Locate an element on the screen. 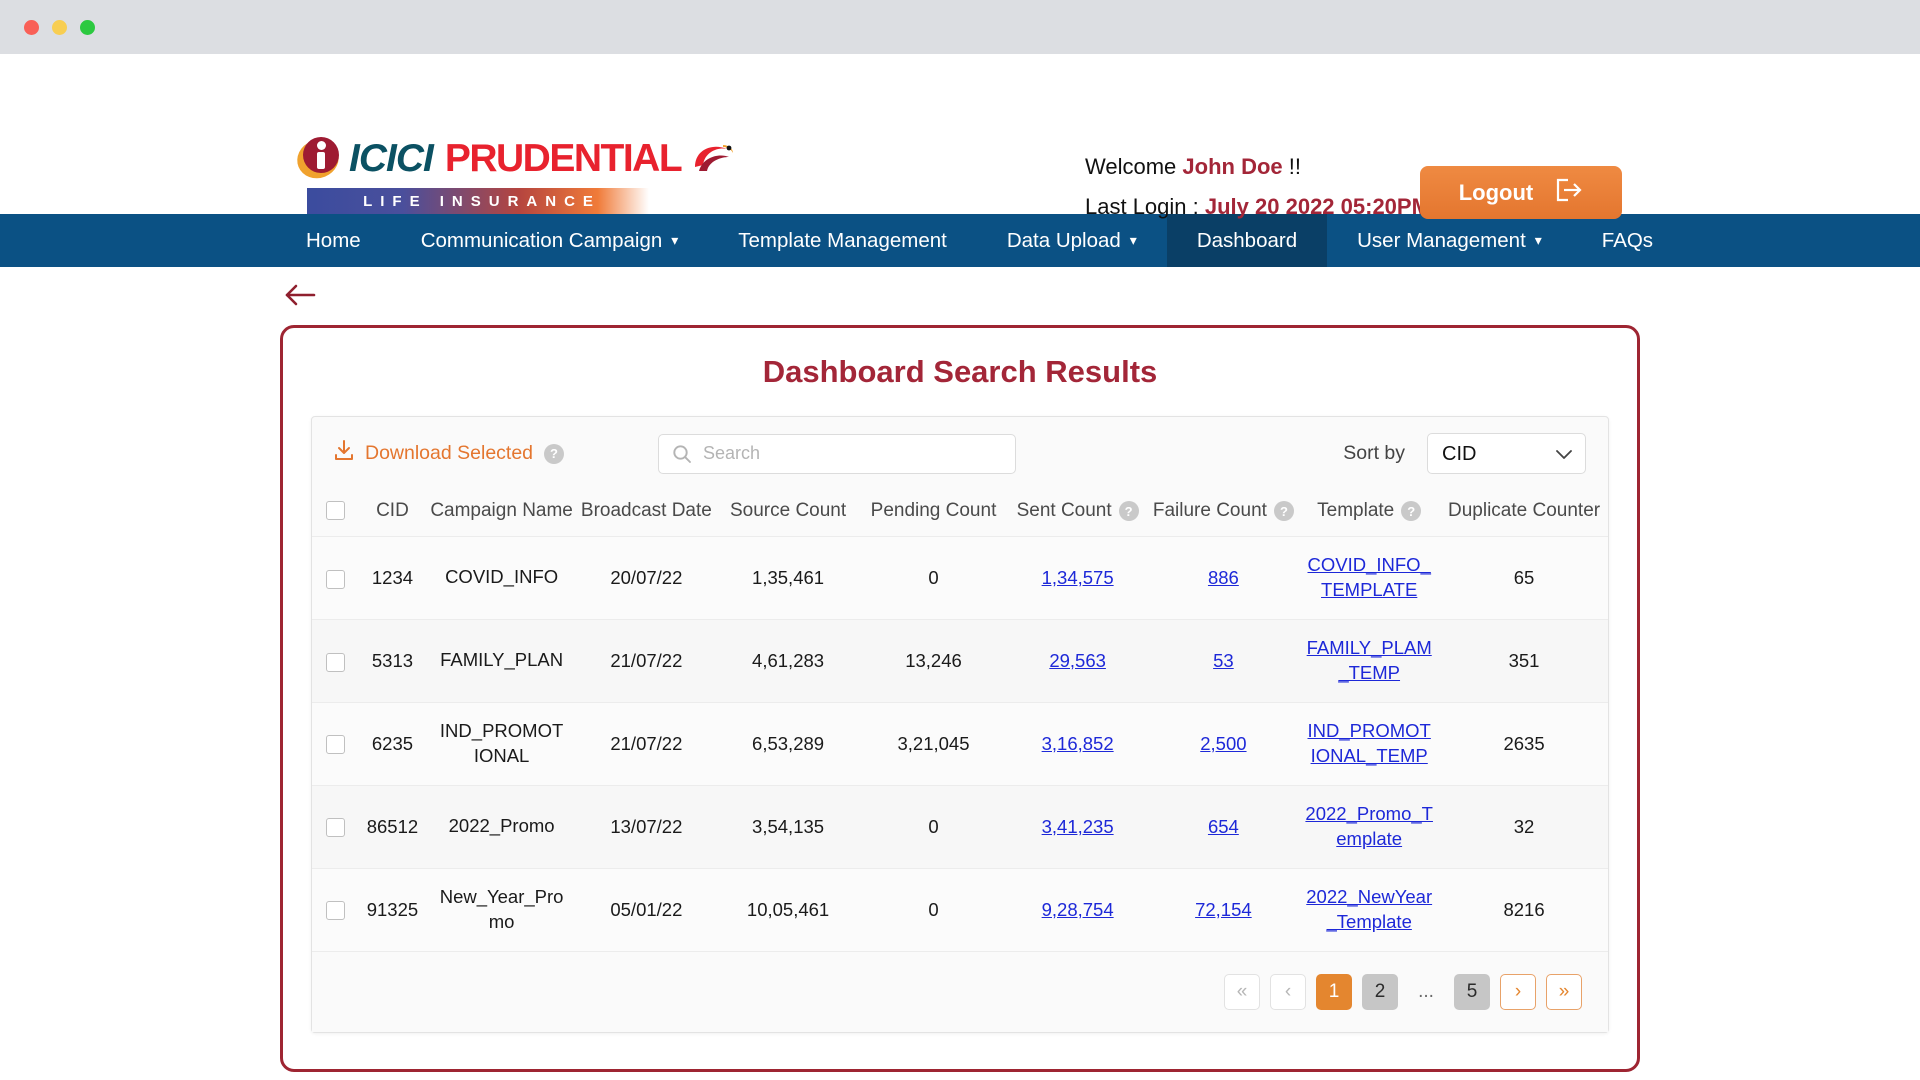 The height and width of the screenshot is (1080, 1920). brand-logo: ICICI PRUDENTIAL LIFE INSURANCE is located at coordinates (512, 172).